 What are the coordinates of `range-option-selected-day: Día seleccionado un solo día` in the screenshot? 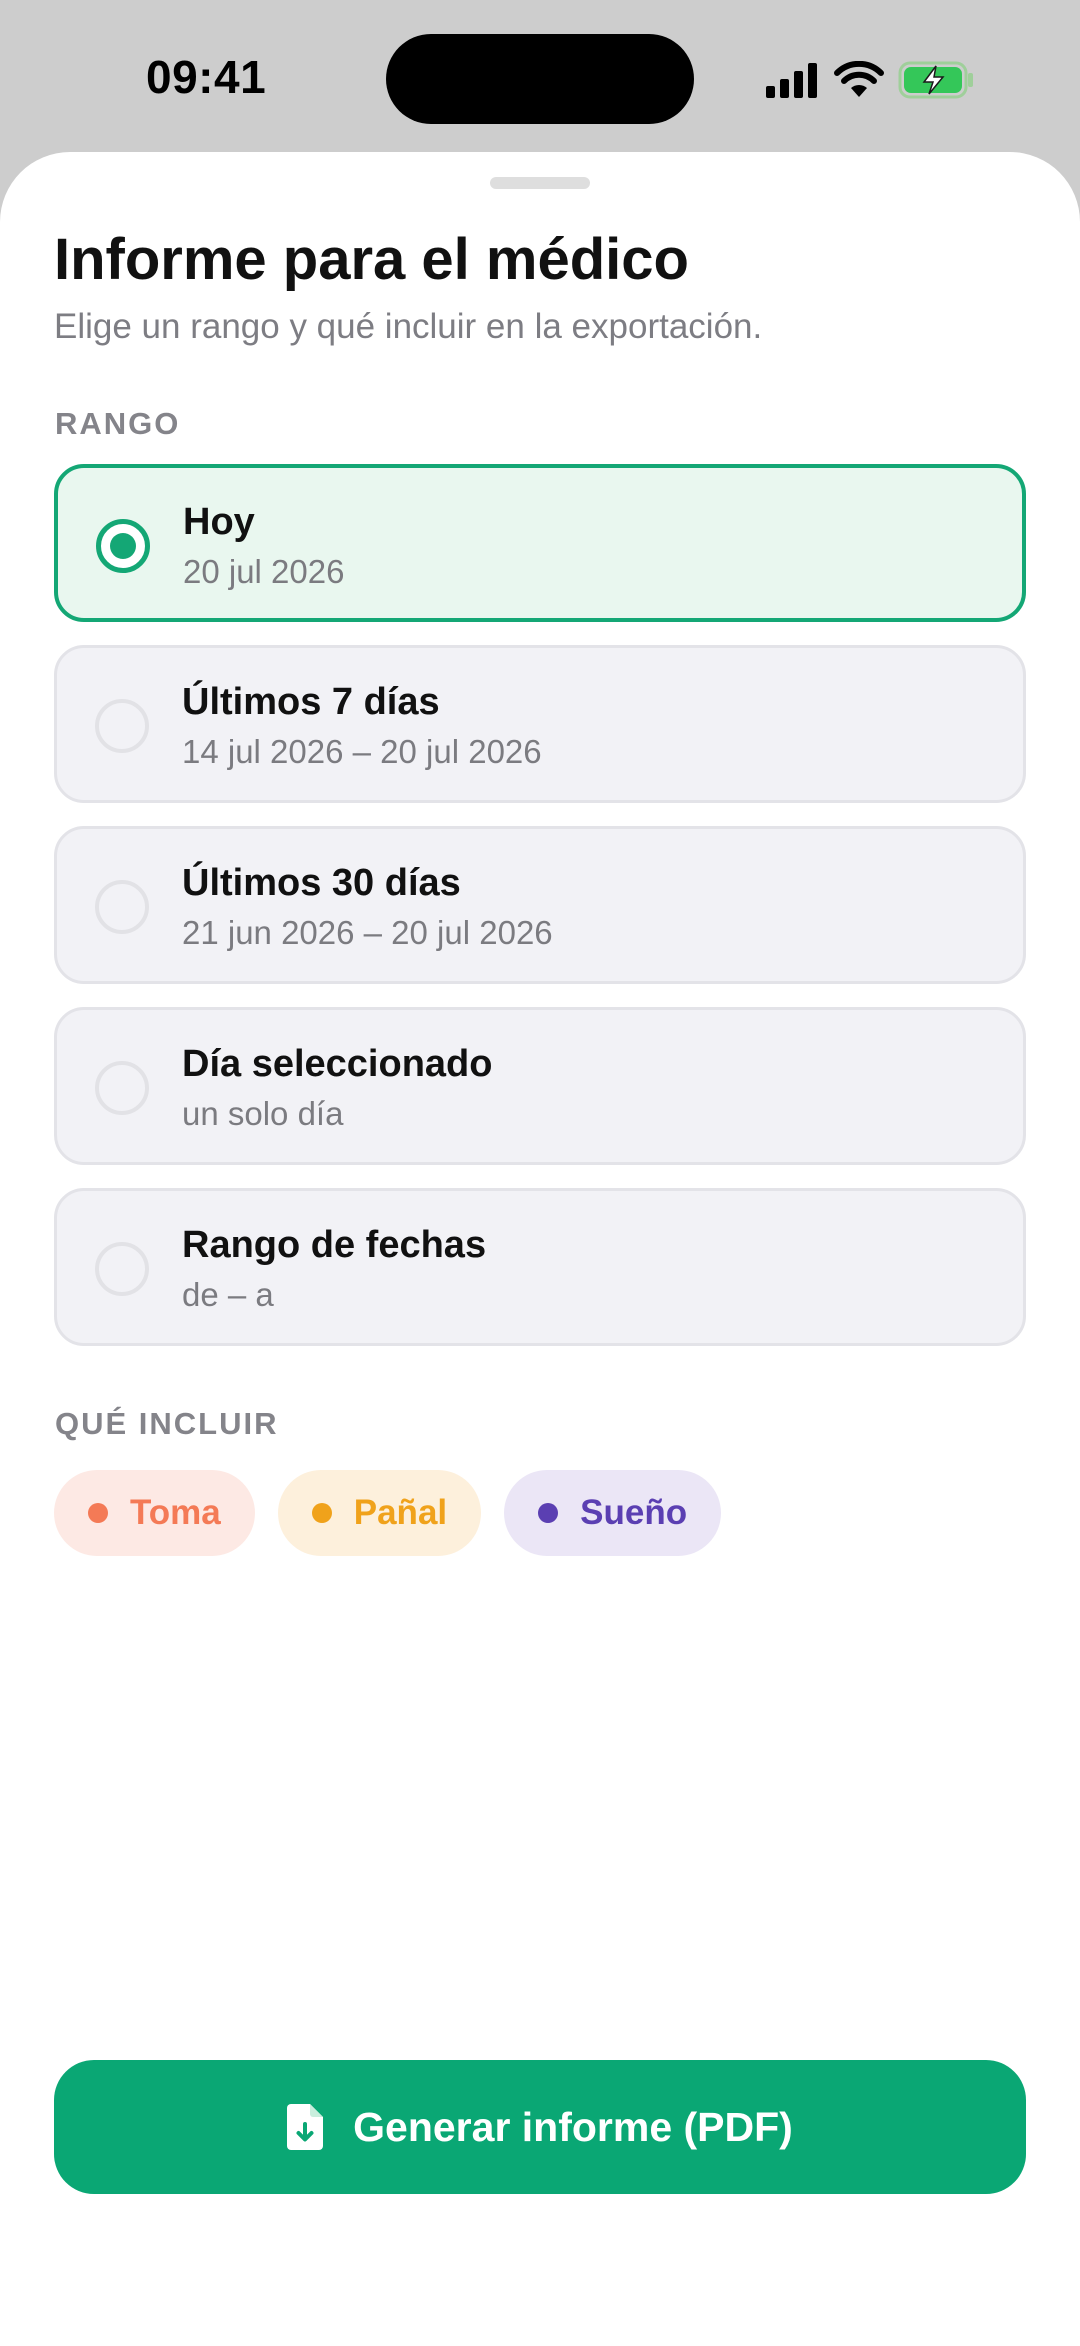 It's located at (540, 1086).